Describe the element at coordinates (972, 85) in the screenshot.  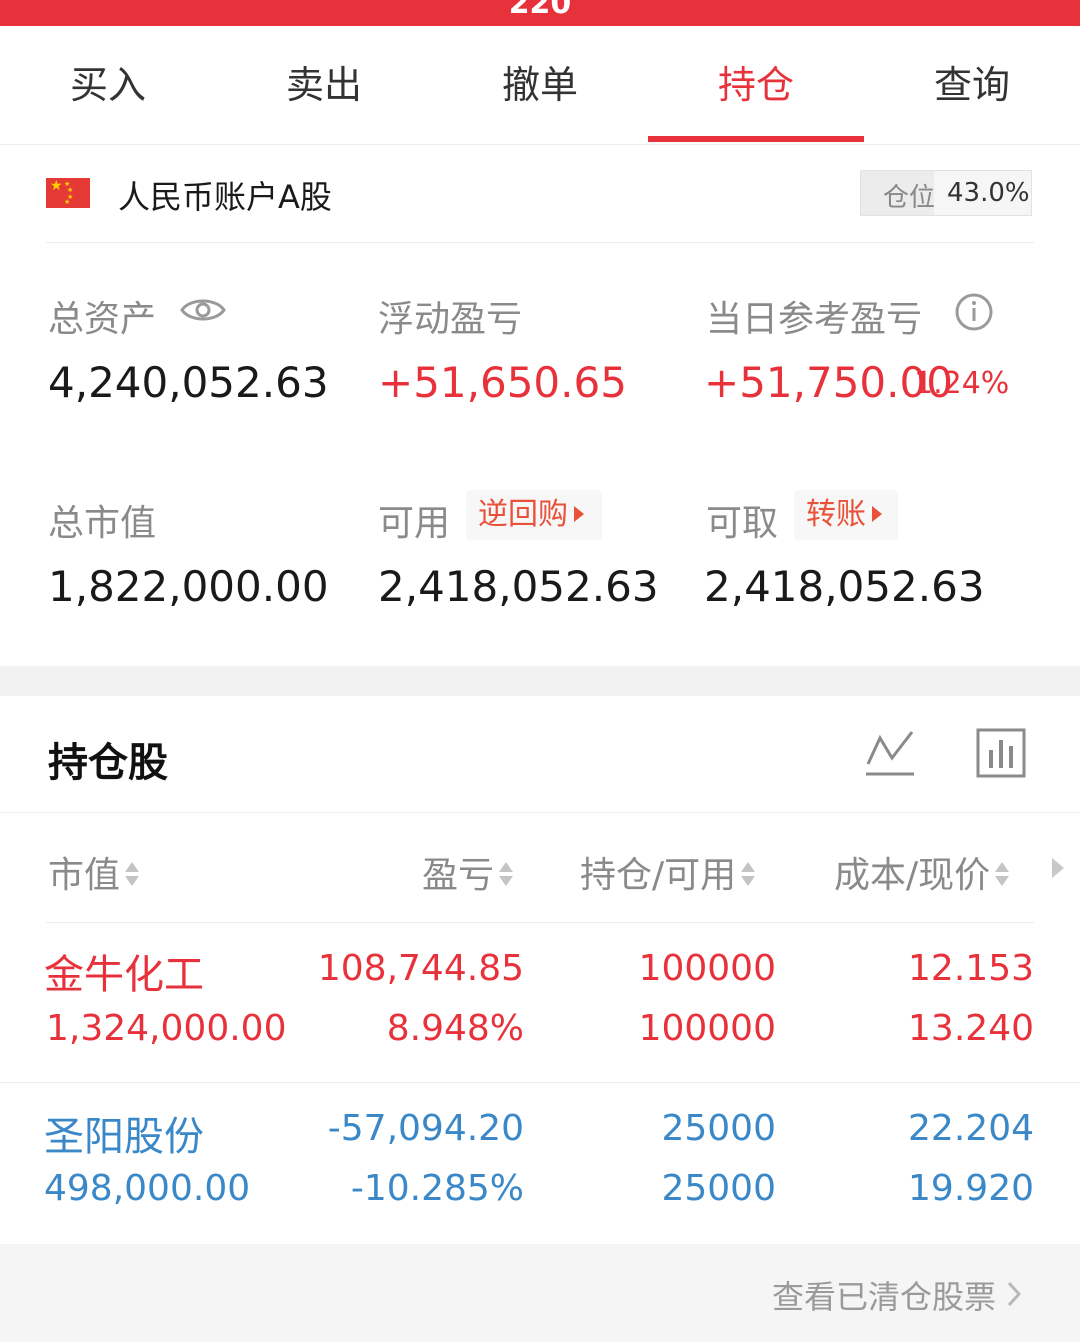
I see `tab-query: 查询` at that location.